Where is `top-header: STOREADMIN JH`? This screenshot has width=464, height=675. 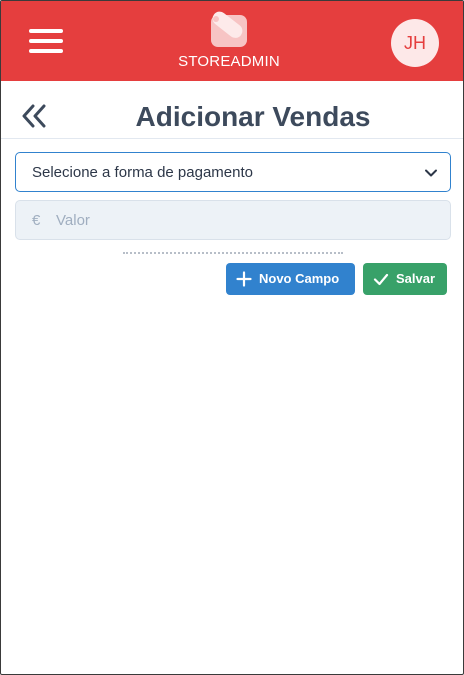 top-header: STOREADMIN JH is located at coordinates (232, 41).